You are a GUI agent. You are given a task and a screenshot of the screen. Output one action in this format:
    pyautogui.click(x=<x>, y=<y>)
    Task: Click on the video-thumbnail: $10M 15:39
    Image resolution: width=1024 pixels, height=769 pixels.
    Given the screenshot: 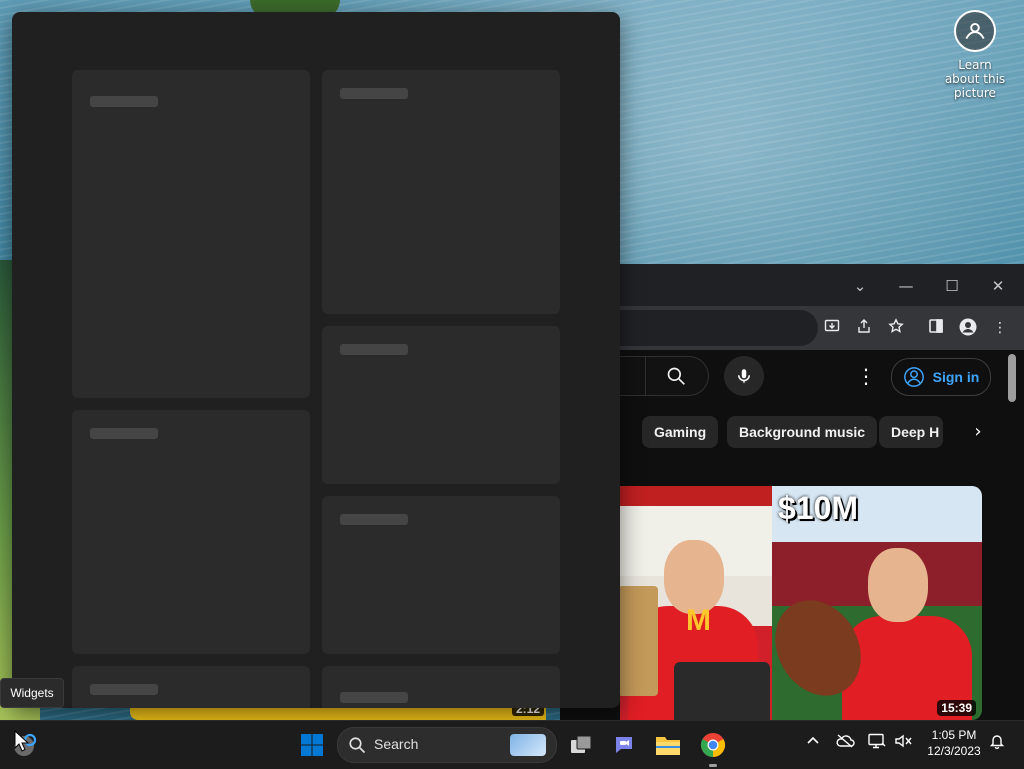 What is the action you would take?
    pyautogui.click(x=877, y=603)
    